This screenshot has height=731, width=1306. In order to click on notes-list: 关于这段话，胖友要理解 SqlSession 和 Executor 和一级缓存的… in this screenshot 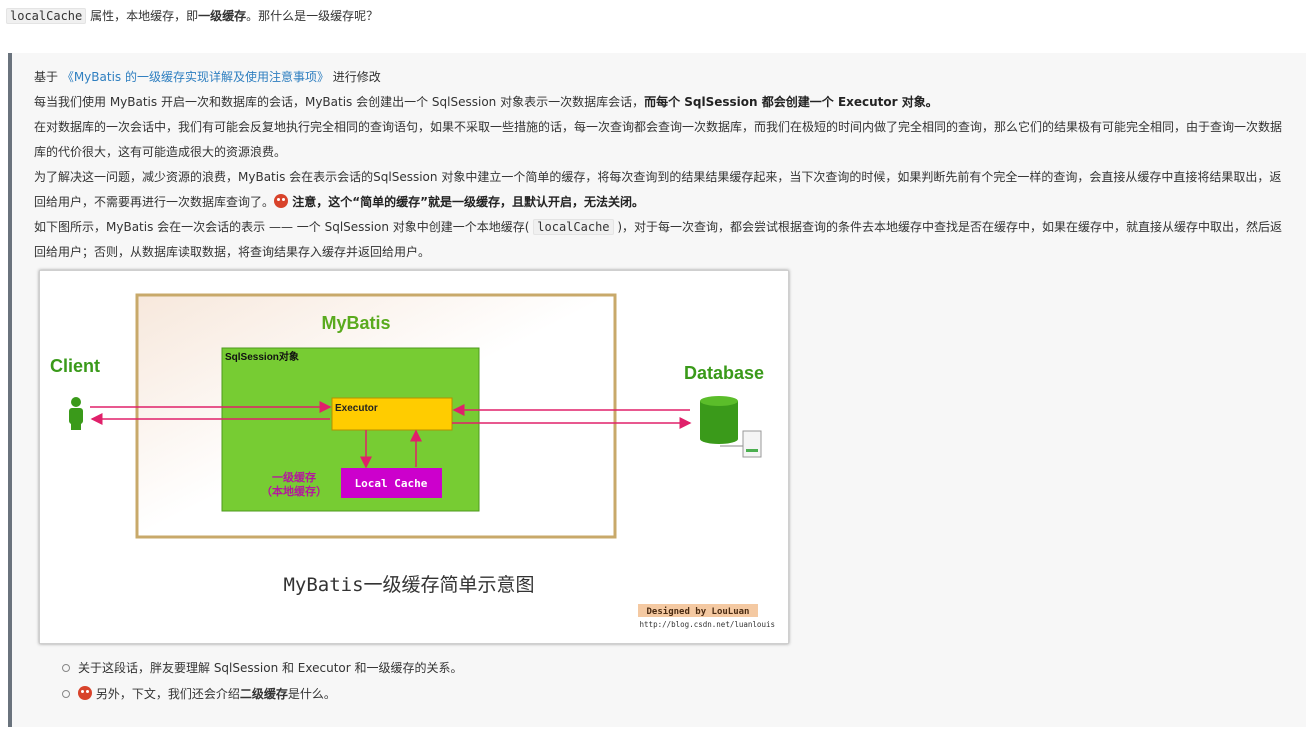, I will do `click(262, 681)`.